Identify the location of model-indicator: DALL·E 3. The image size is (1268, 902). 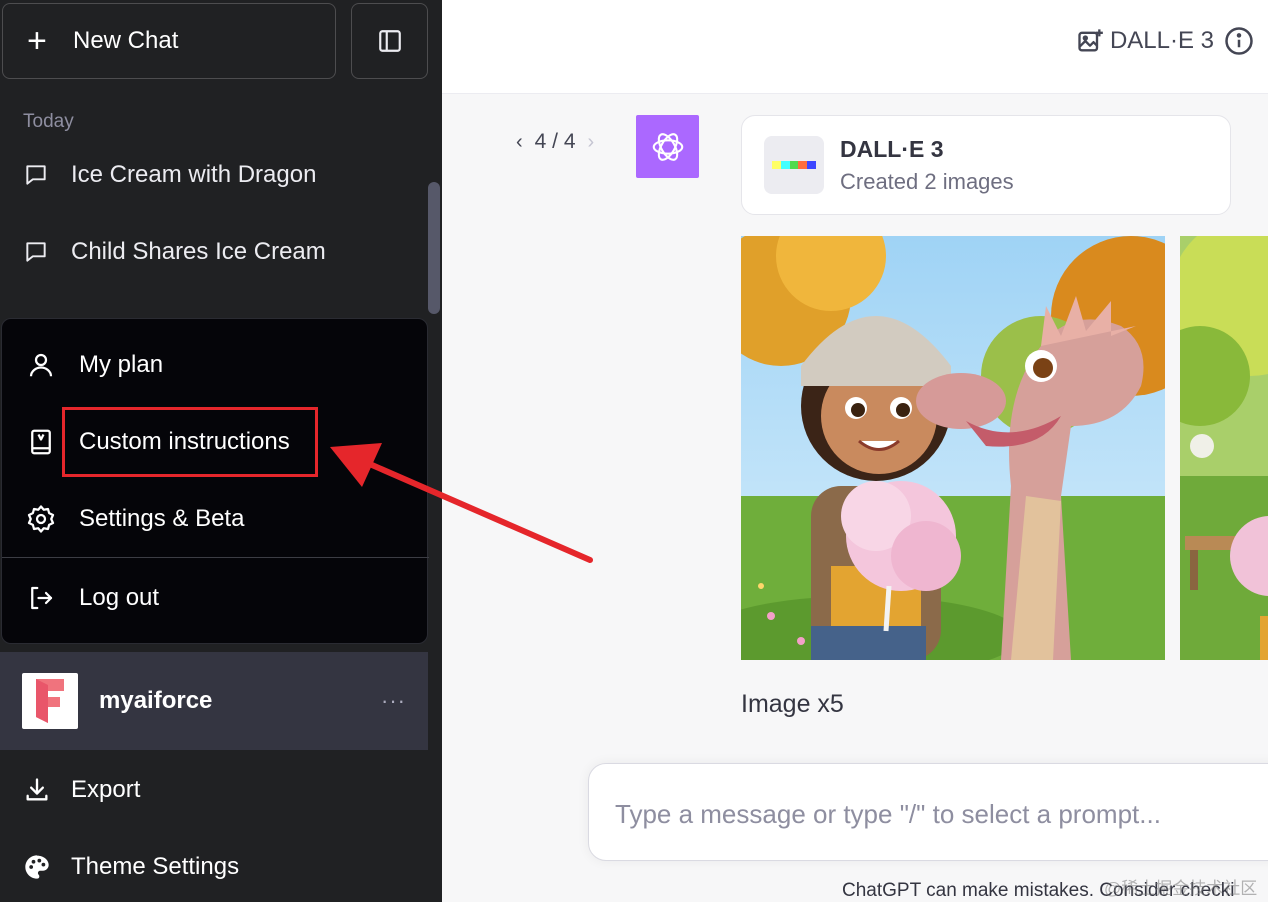
(1165, 41).